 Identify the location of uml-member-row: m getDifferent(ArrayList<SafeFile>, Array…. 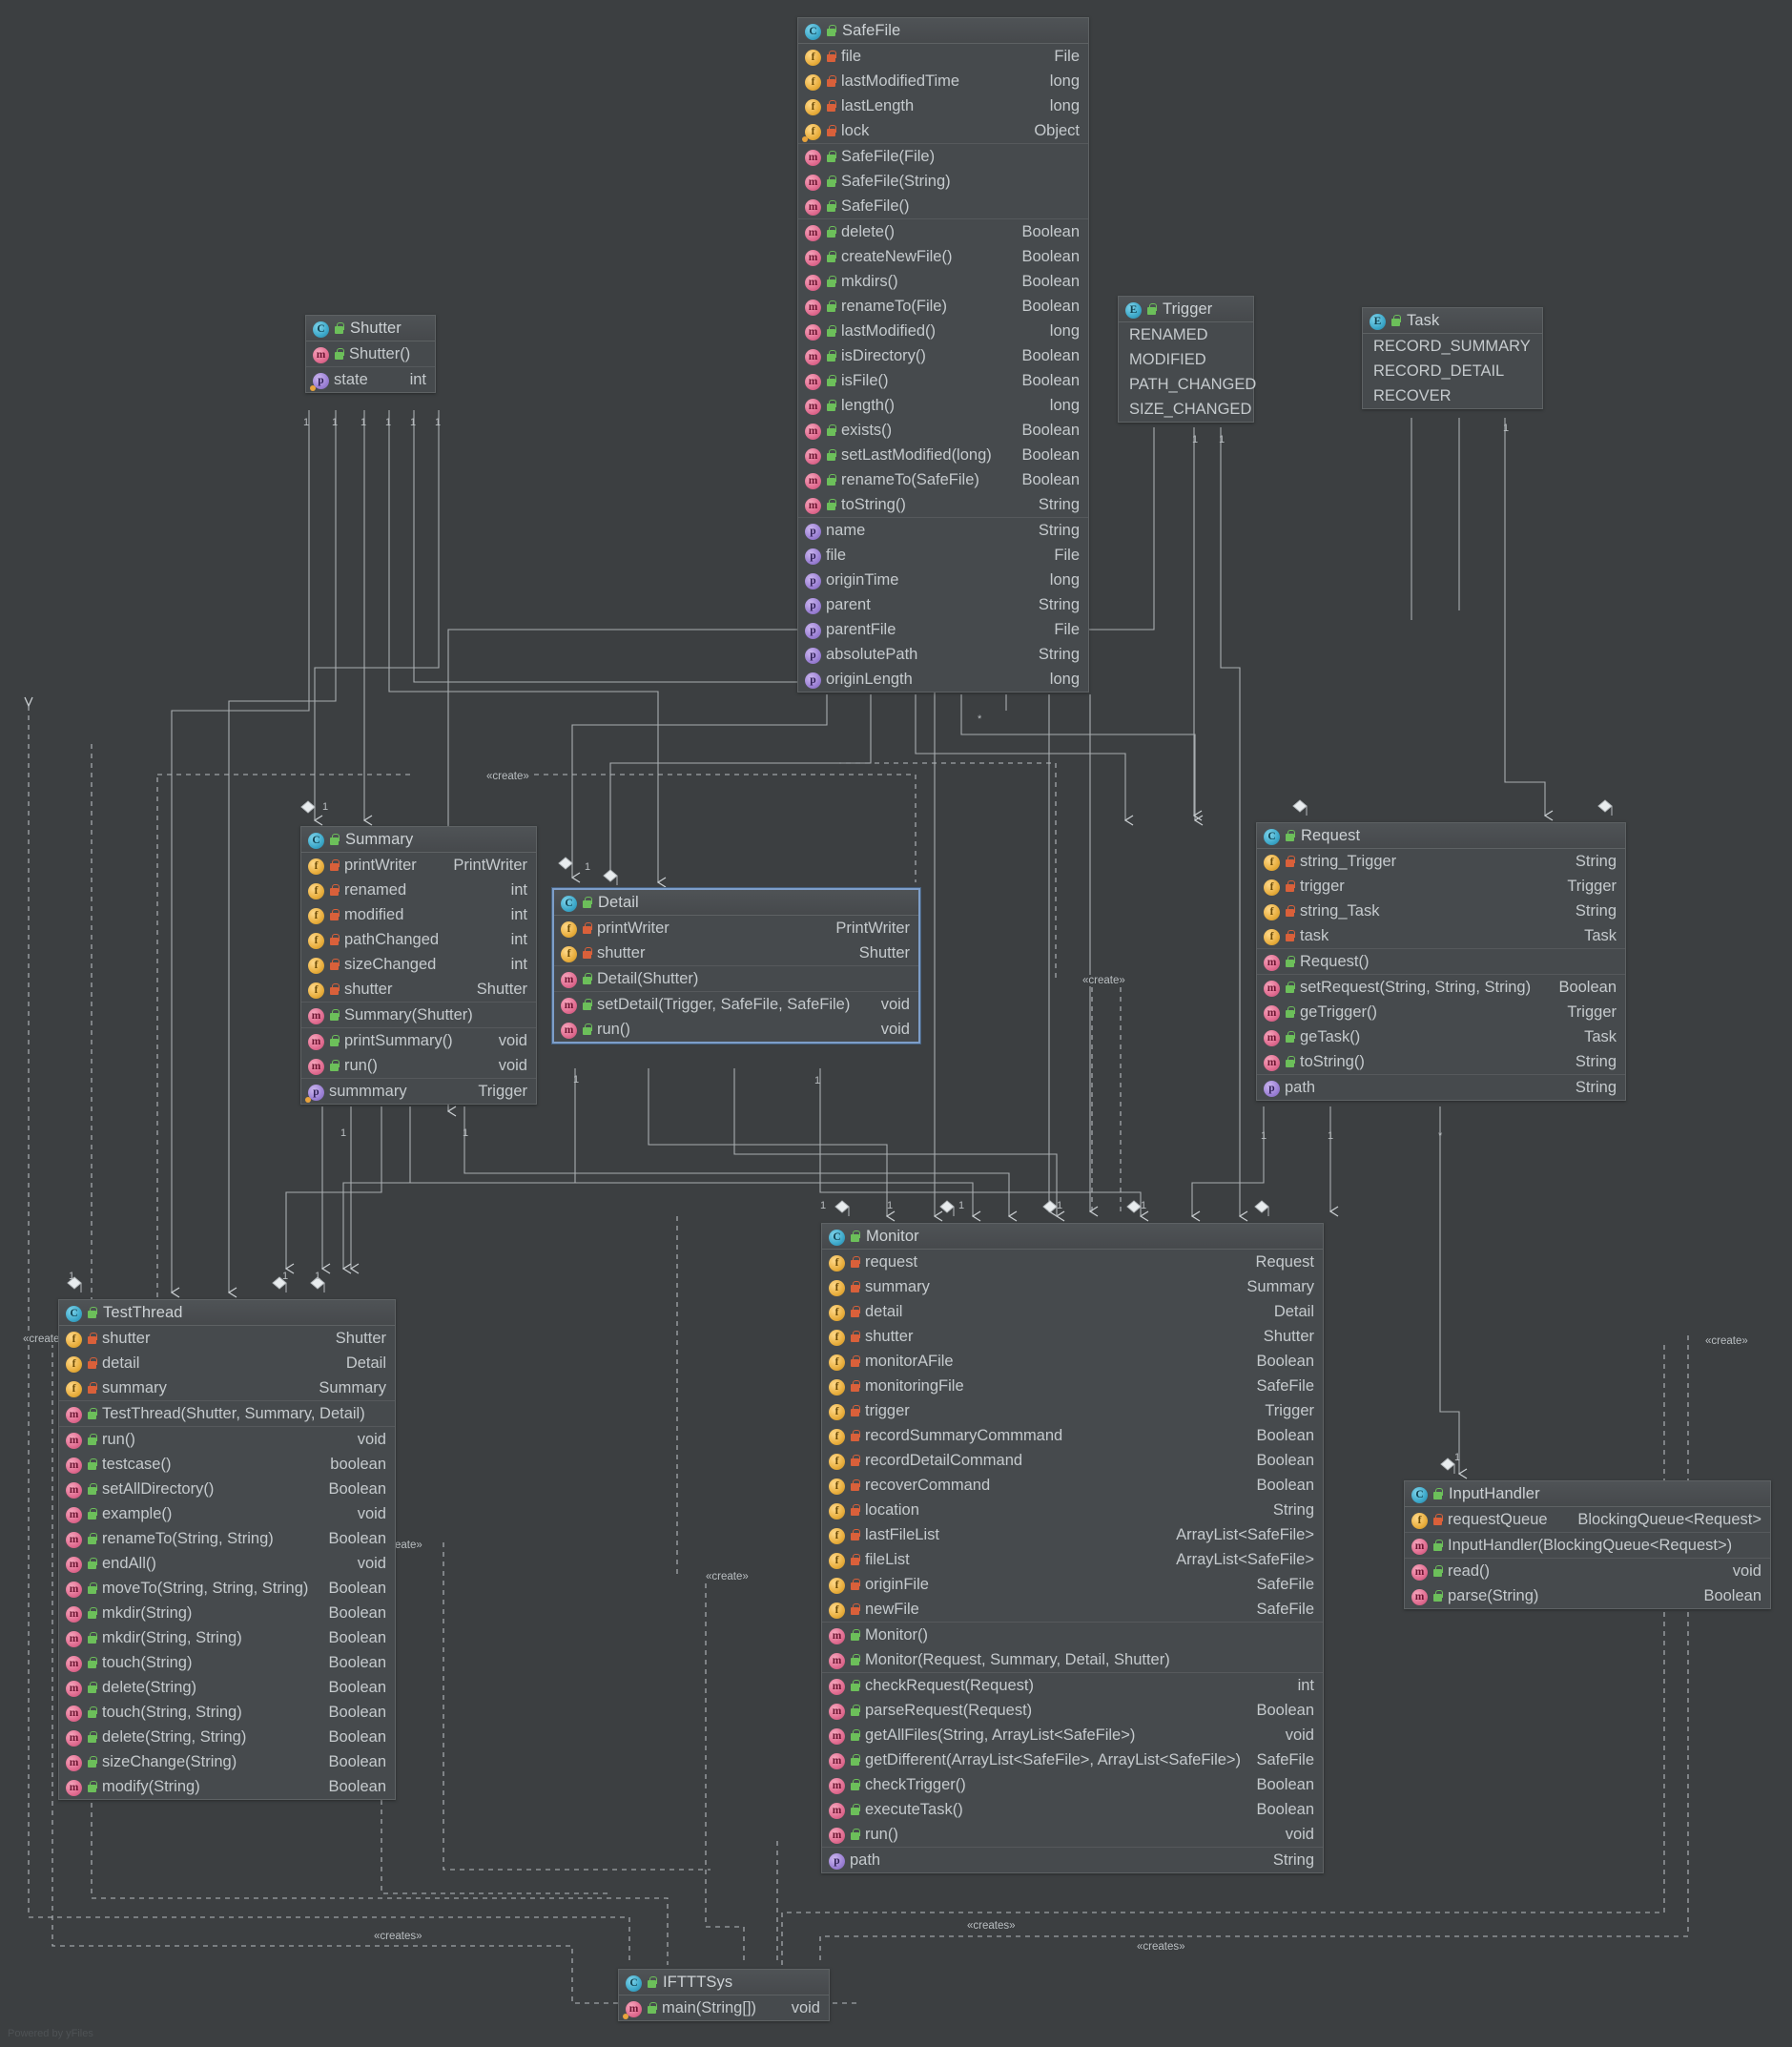
(1072, 1759).